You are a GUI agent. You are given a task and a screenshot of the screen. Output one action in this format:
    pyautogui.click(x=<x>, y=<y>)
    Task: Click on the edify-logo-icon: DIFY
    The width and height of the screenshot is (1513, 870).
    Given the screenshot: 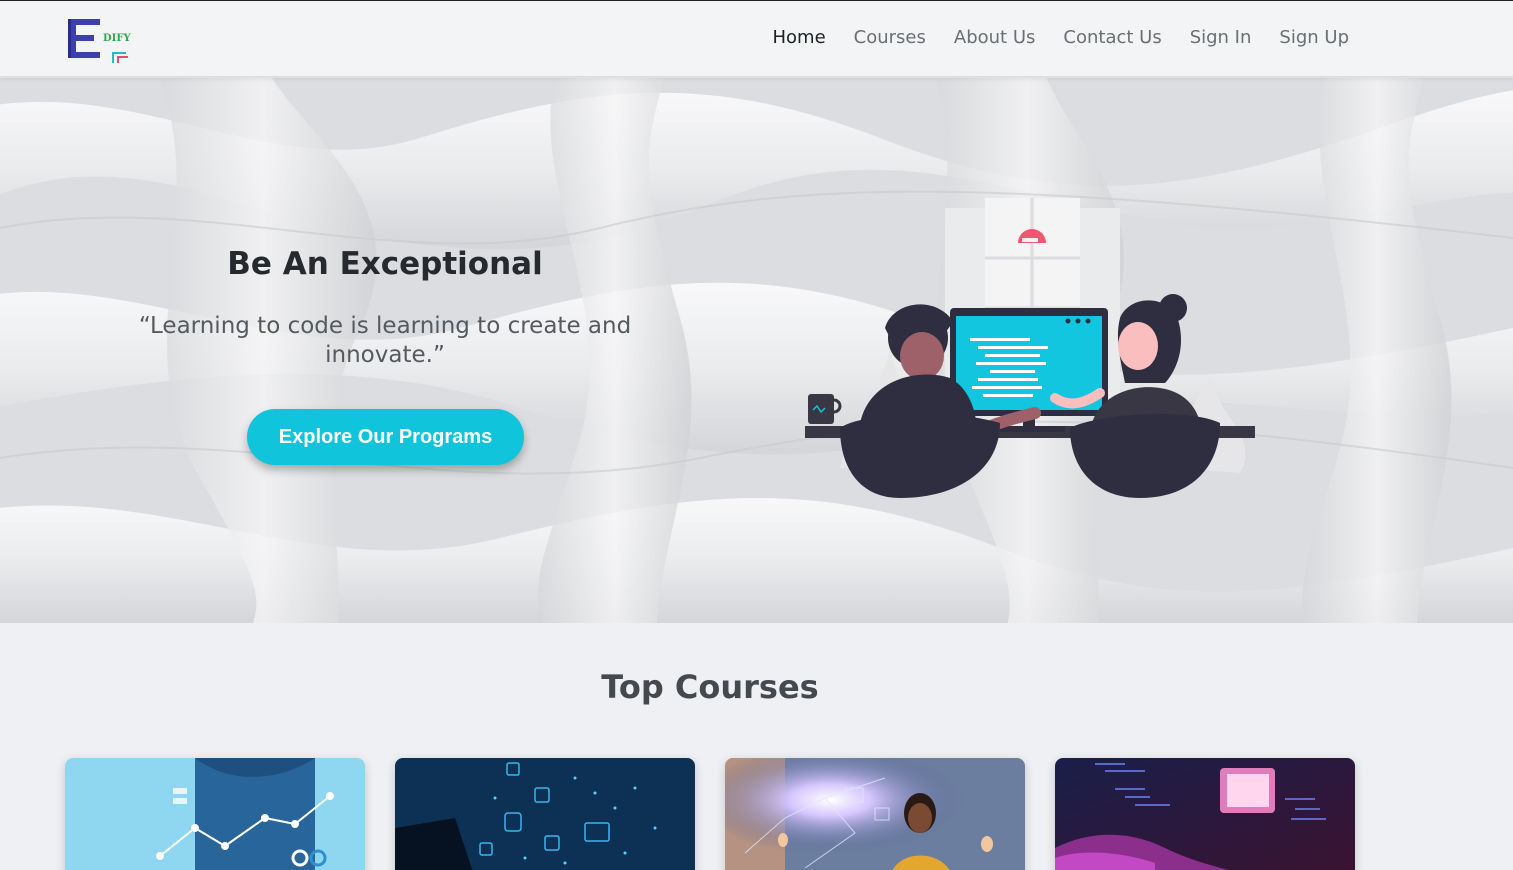 What is the action you would take?
    pyautogui.click(x=99, y=41)
    